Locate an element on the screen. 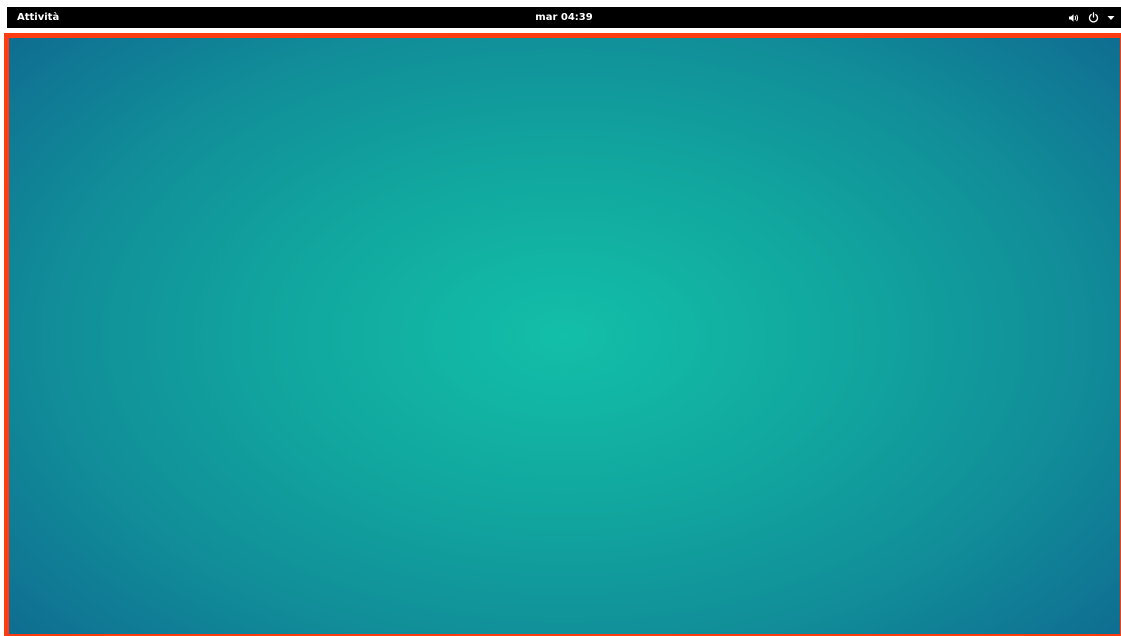 The width and height of the screenshot is (1121, 636). clock-container: mar 04:39 is located at coordinates (564, 17).